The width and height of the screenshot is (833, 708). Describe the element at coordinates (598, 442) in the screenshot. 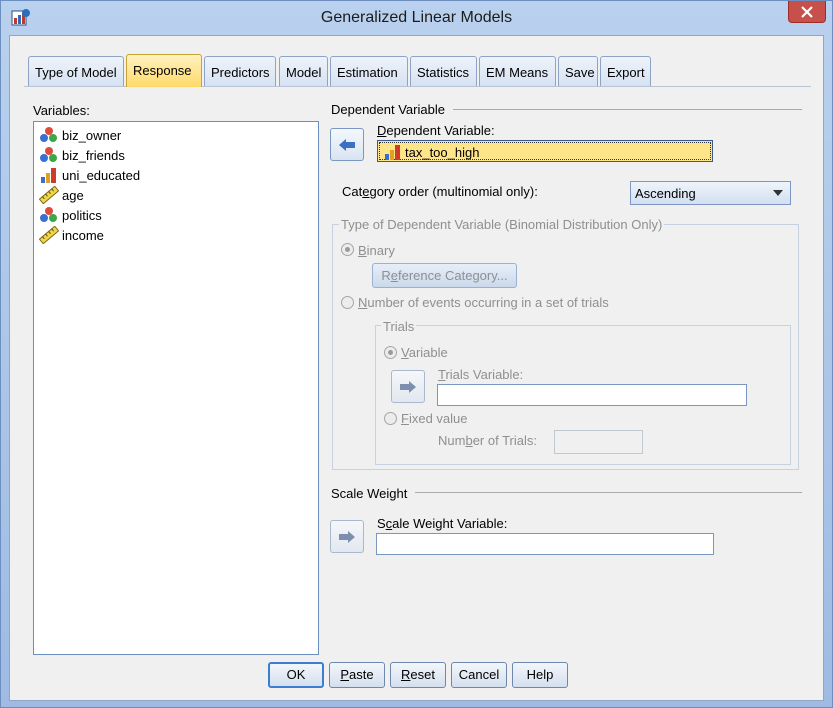

I see `number-of-trials-field` at that location.